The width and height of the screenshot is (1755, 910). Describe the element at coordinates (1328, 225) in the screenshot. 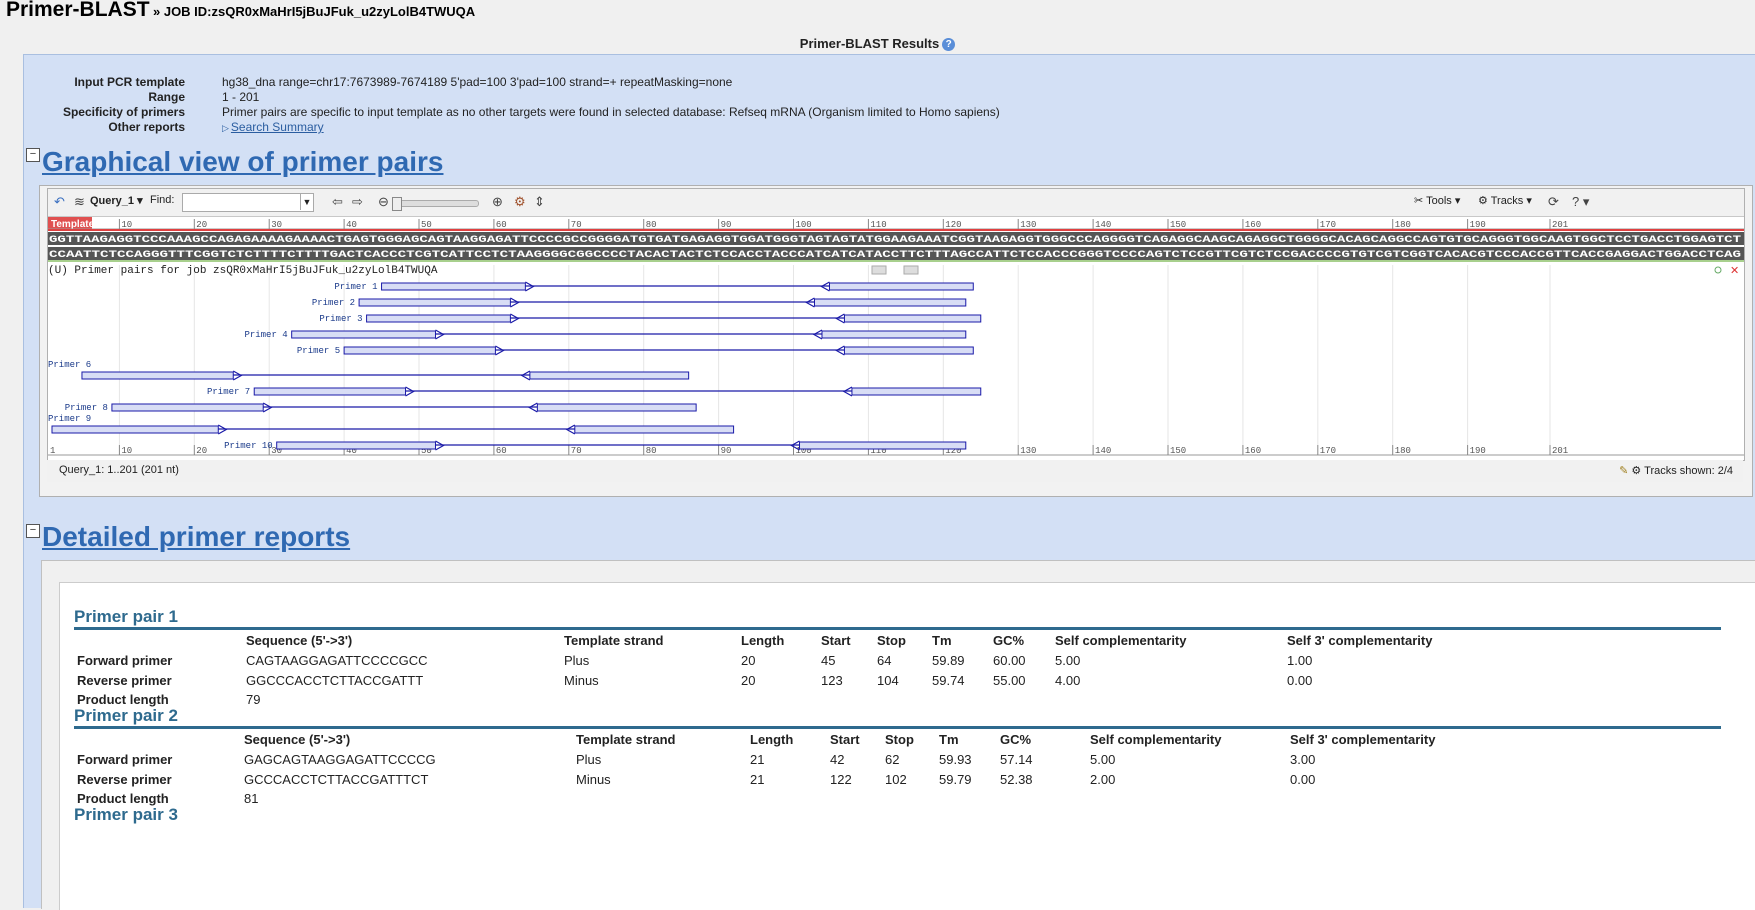

I see `ruler-label: 170` at that location.